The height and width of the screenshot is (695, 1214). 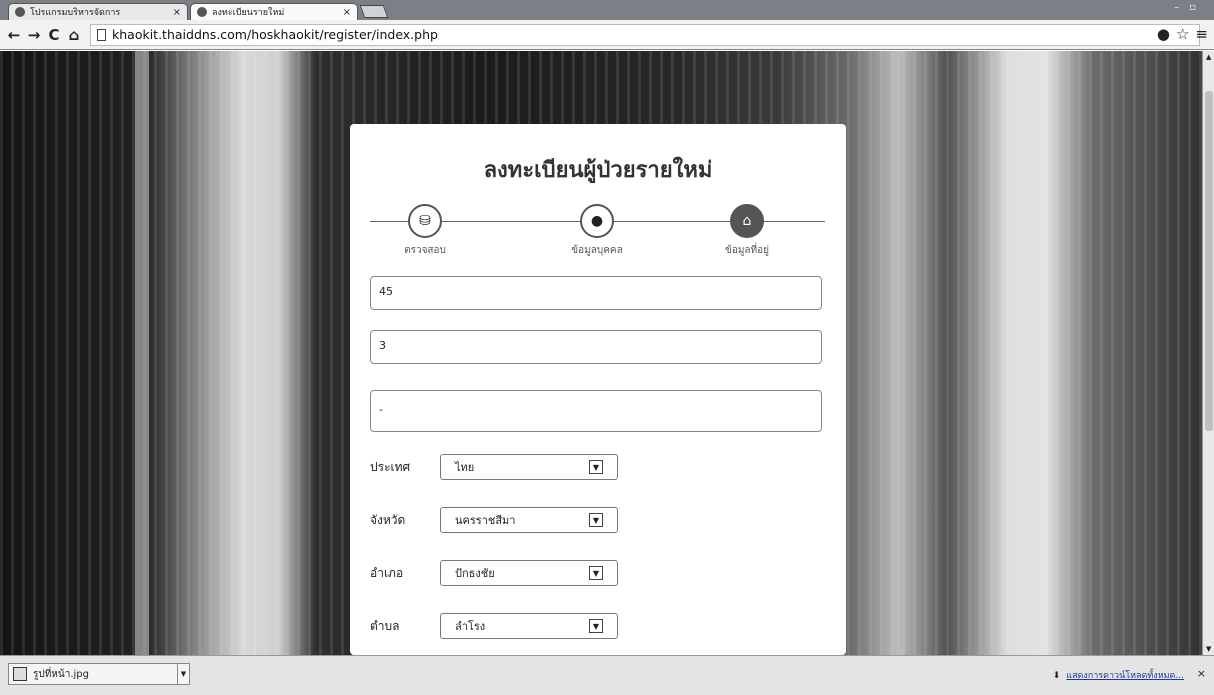 I want to click on new-tab-button, so click(x=374, y=11).